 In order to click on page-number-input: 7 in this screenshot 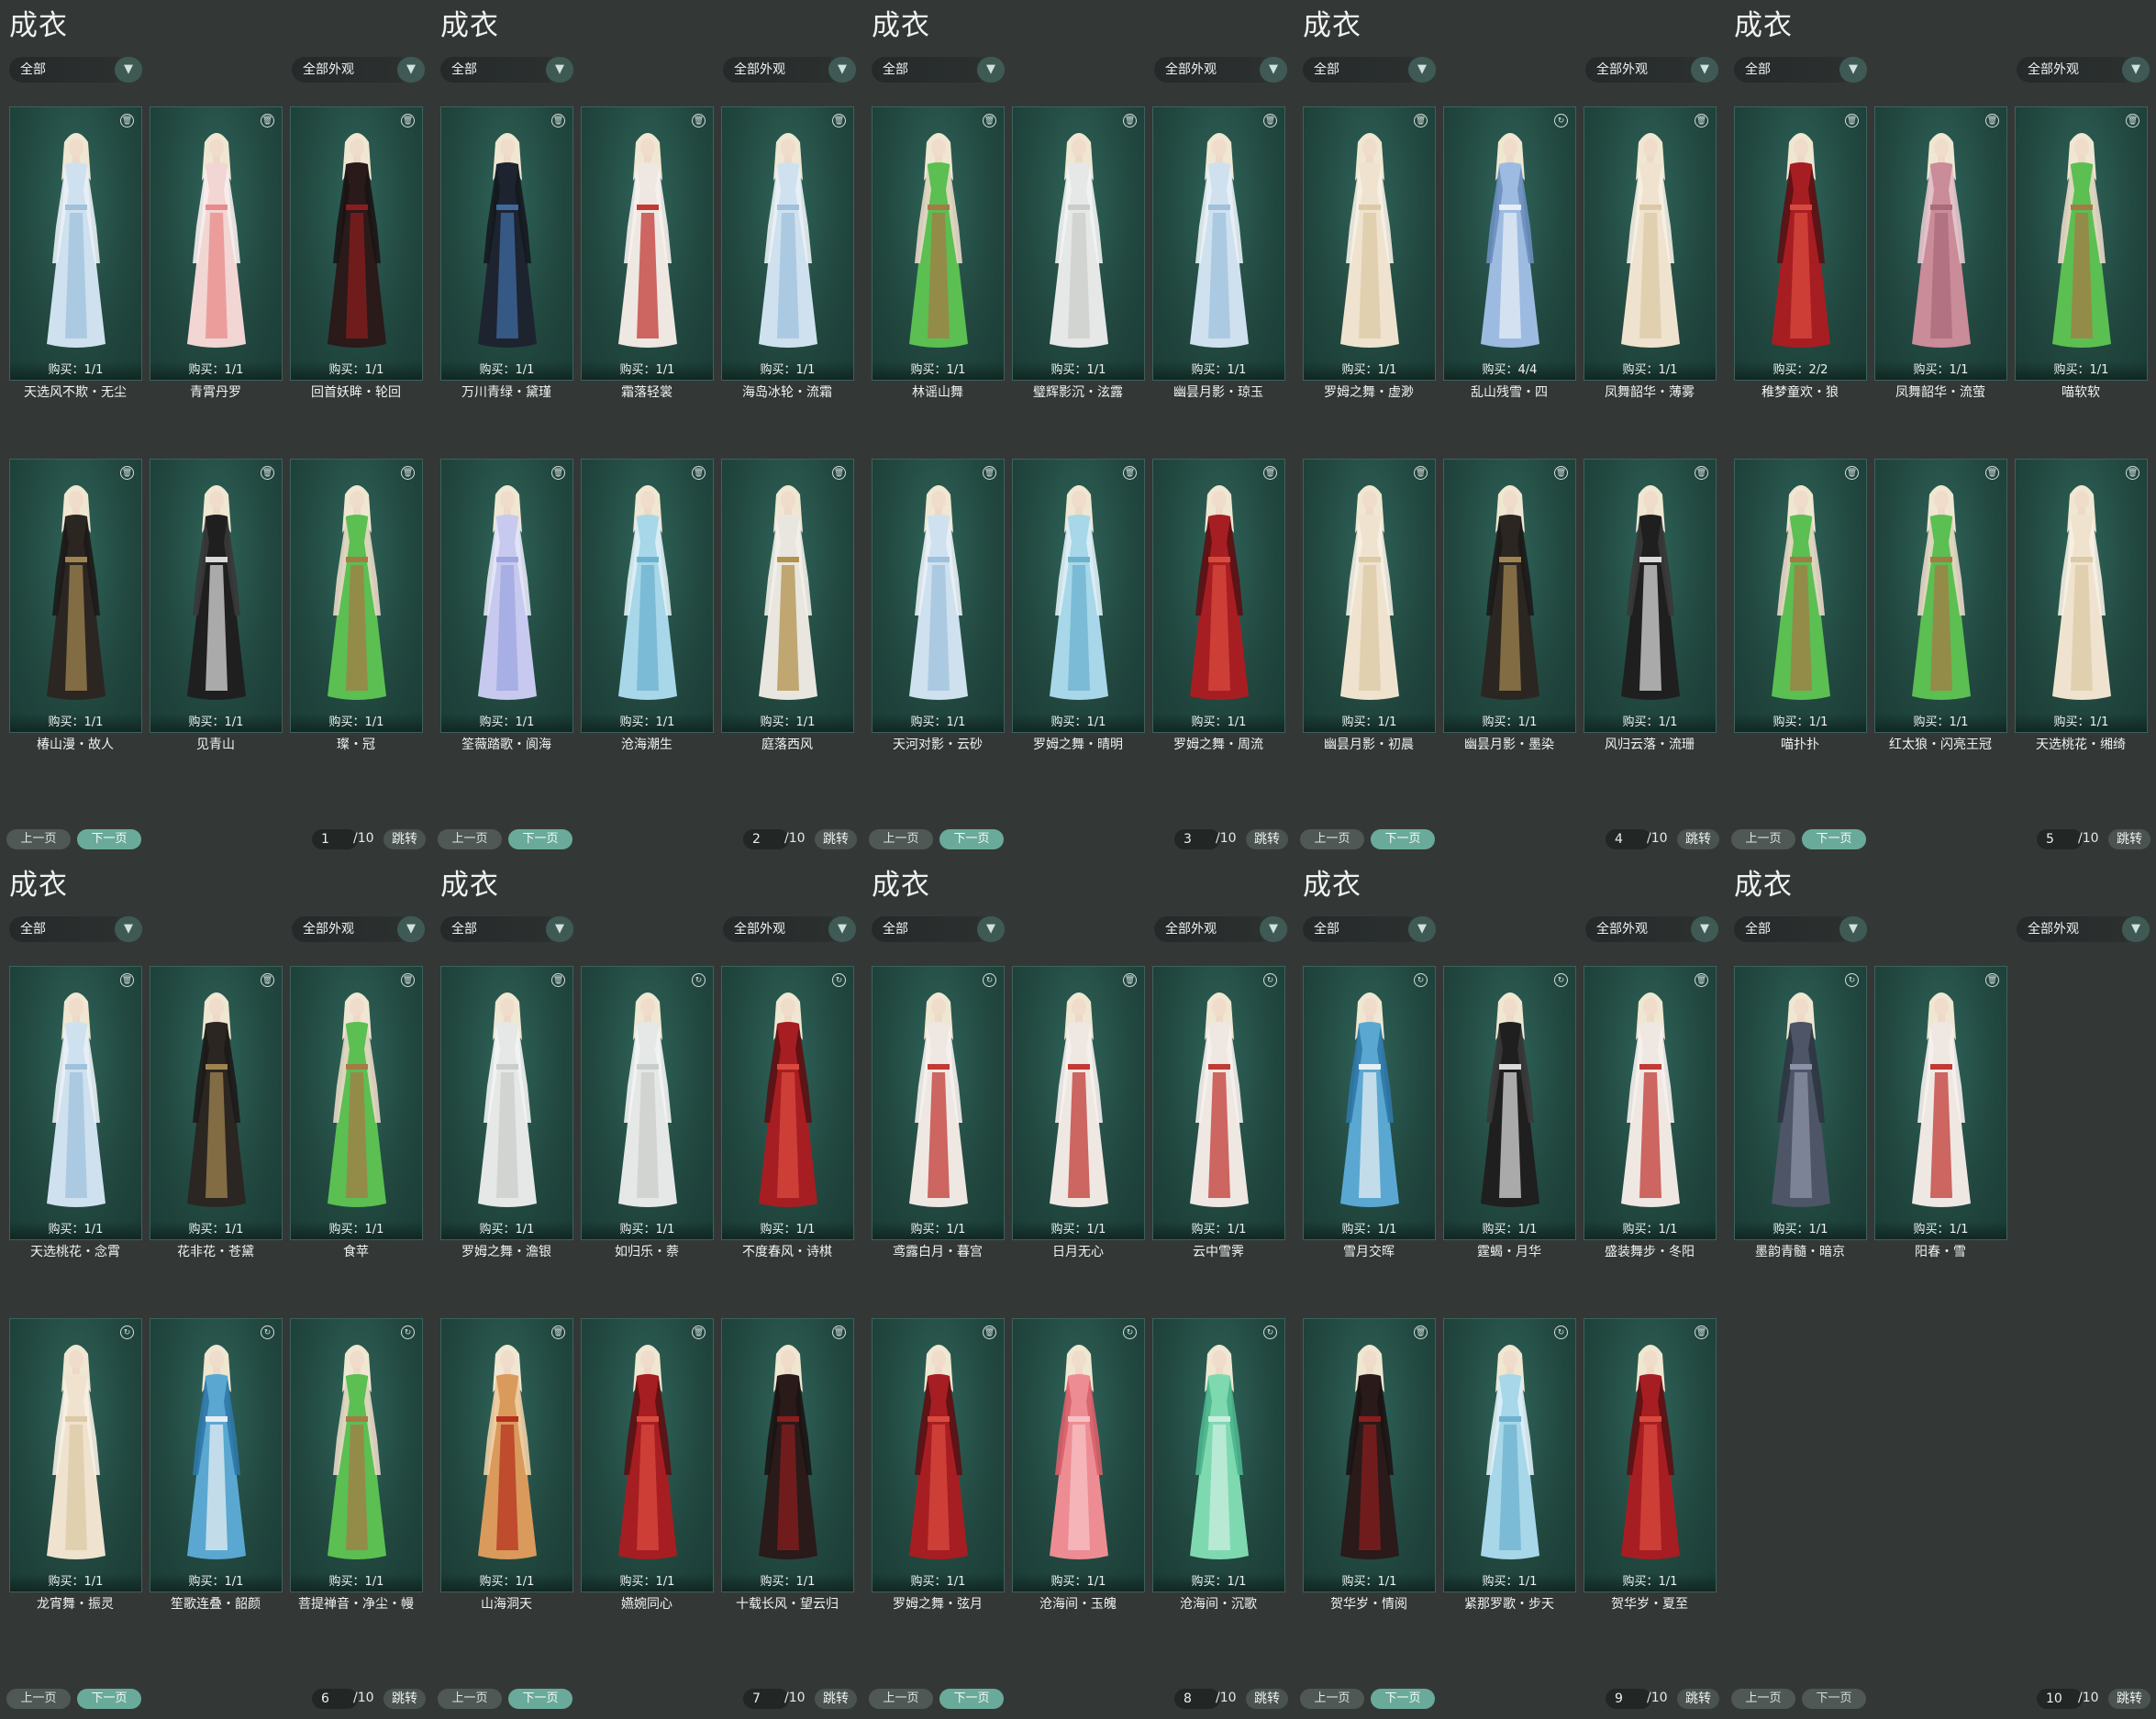, I will do `click(766, 1699)`.